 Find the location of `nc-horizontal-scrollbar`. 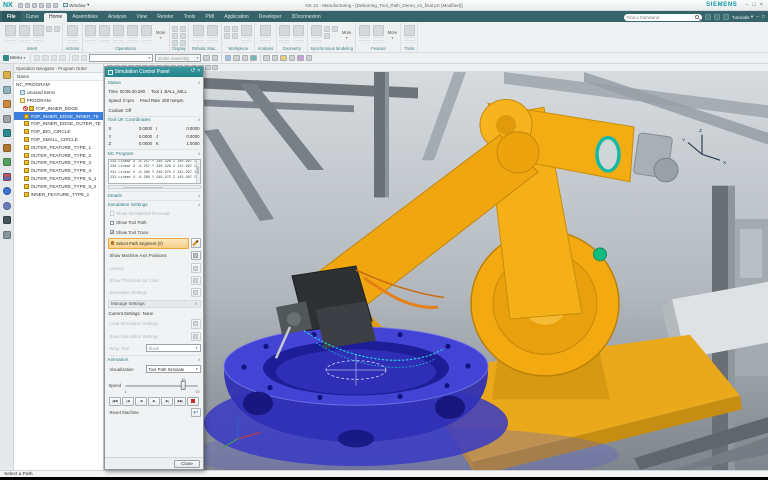

nc-horizontal-scrollbar is located at coordinates (154, 187).